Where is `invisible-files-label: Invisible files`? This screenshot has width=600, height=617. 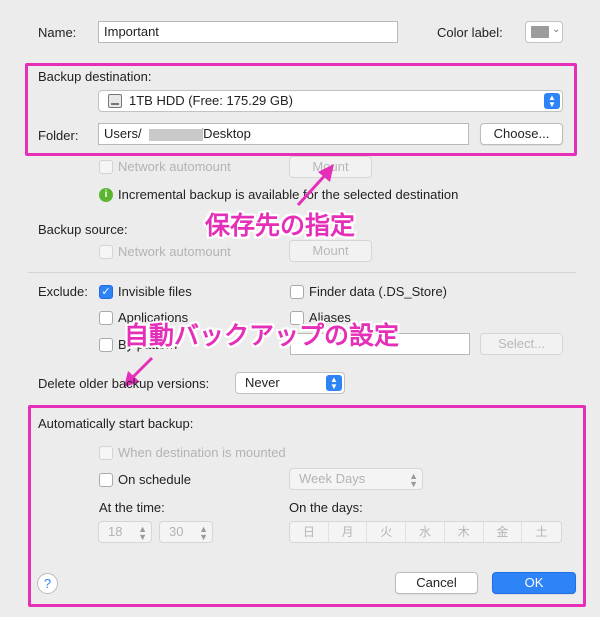 invisible-files-label: Invisible files is located at coordinates (155, 291).